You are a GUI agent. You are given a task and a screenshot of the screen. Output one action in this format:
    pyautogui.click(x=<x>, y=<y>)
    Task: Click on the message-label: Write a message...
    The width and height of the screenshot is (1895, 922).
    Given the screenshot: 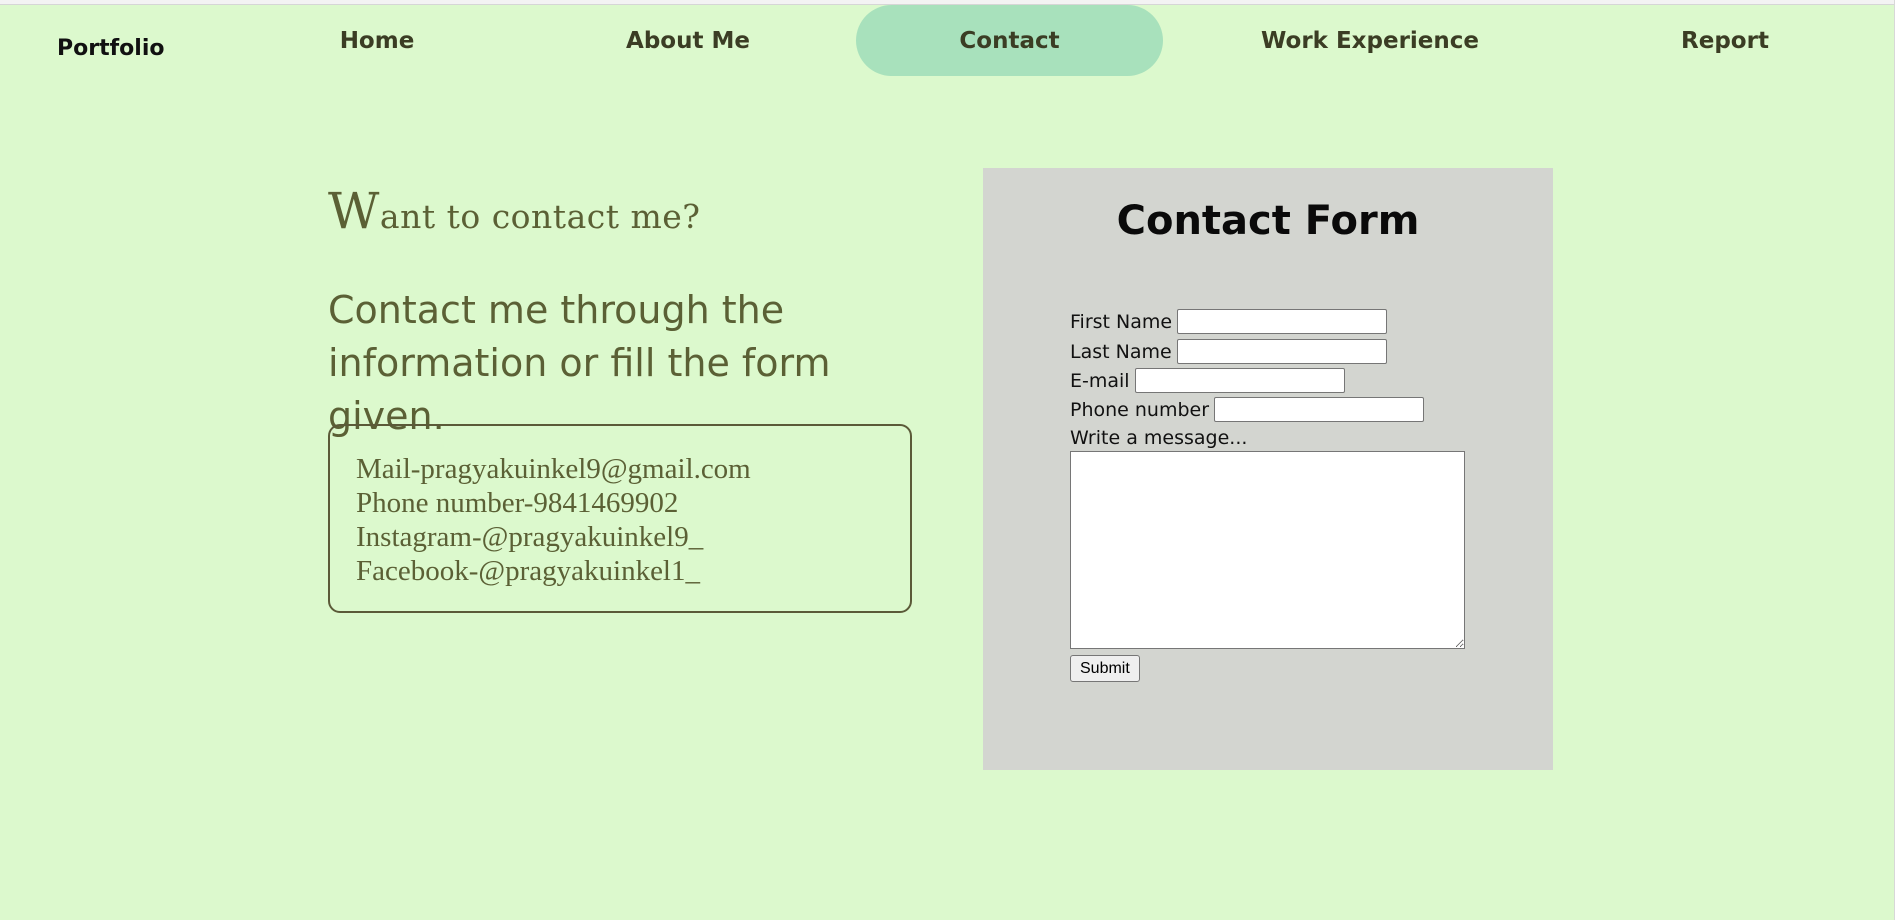 What is the action you would take?
    pyautogui.click(x=1159, y=438)
    